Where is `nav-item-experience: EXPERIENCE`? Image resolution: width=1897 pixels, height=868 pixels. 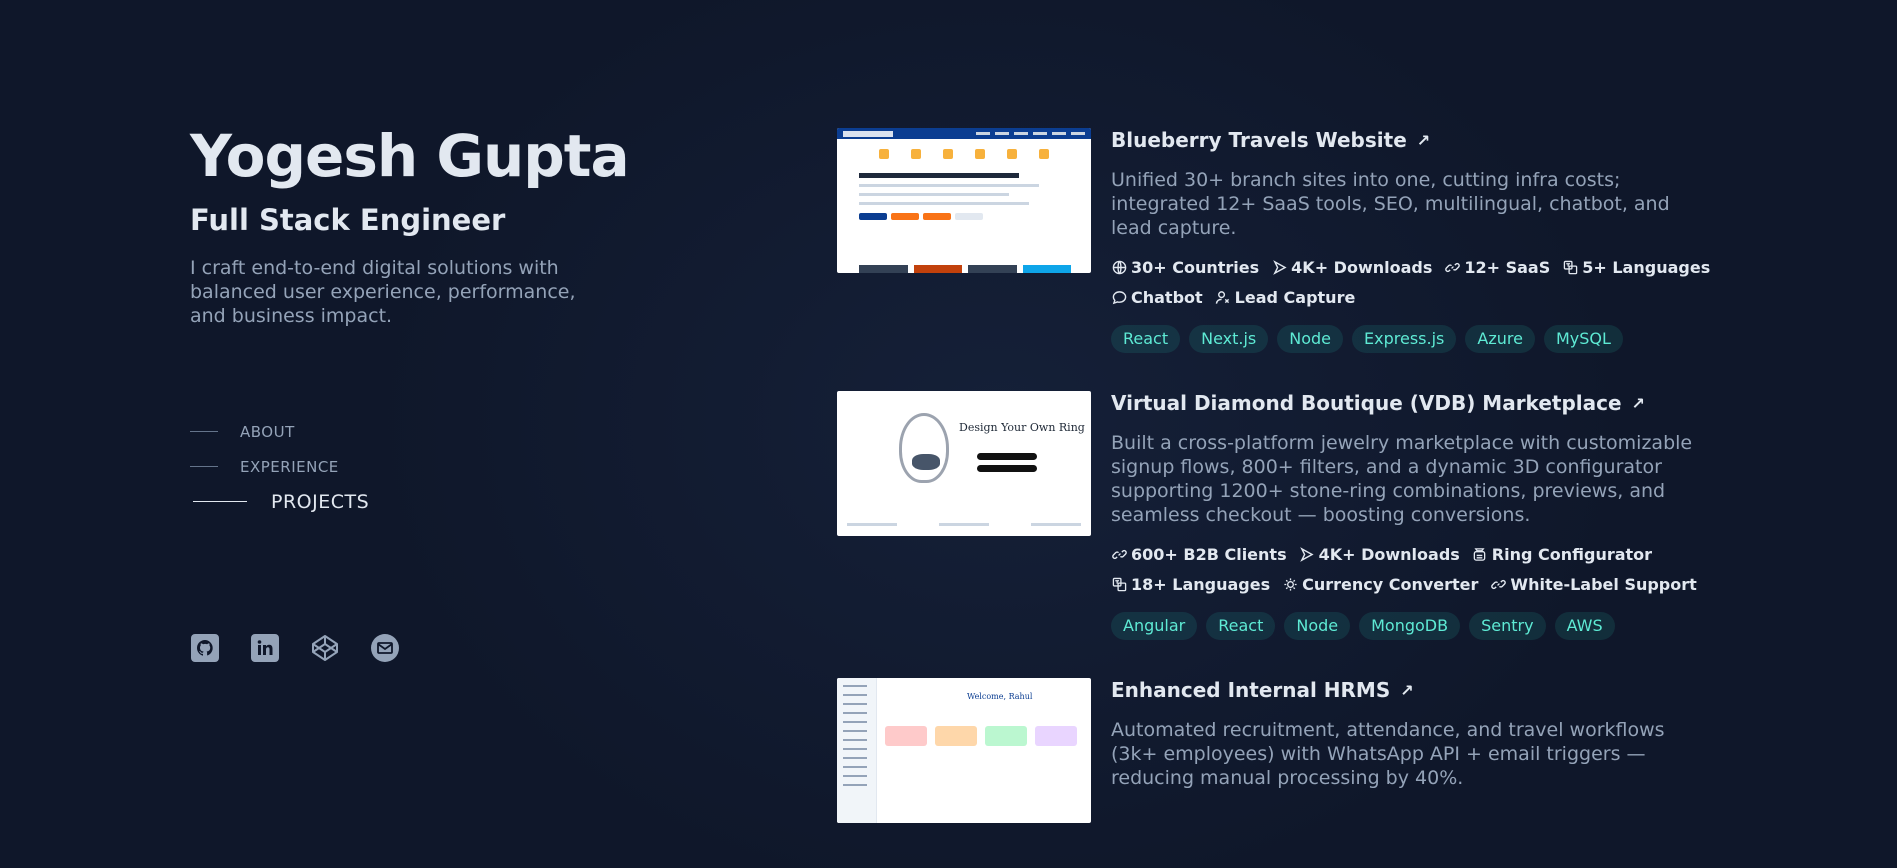 nav-item-experience: EXPERIENCE is located at coordinates (279, 466).